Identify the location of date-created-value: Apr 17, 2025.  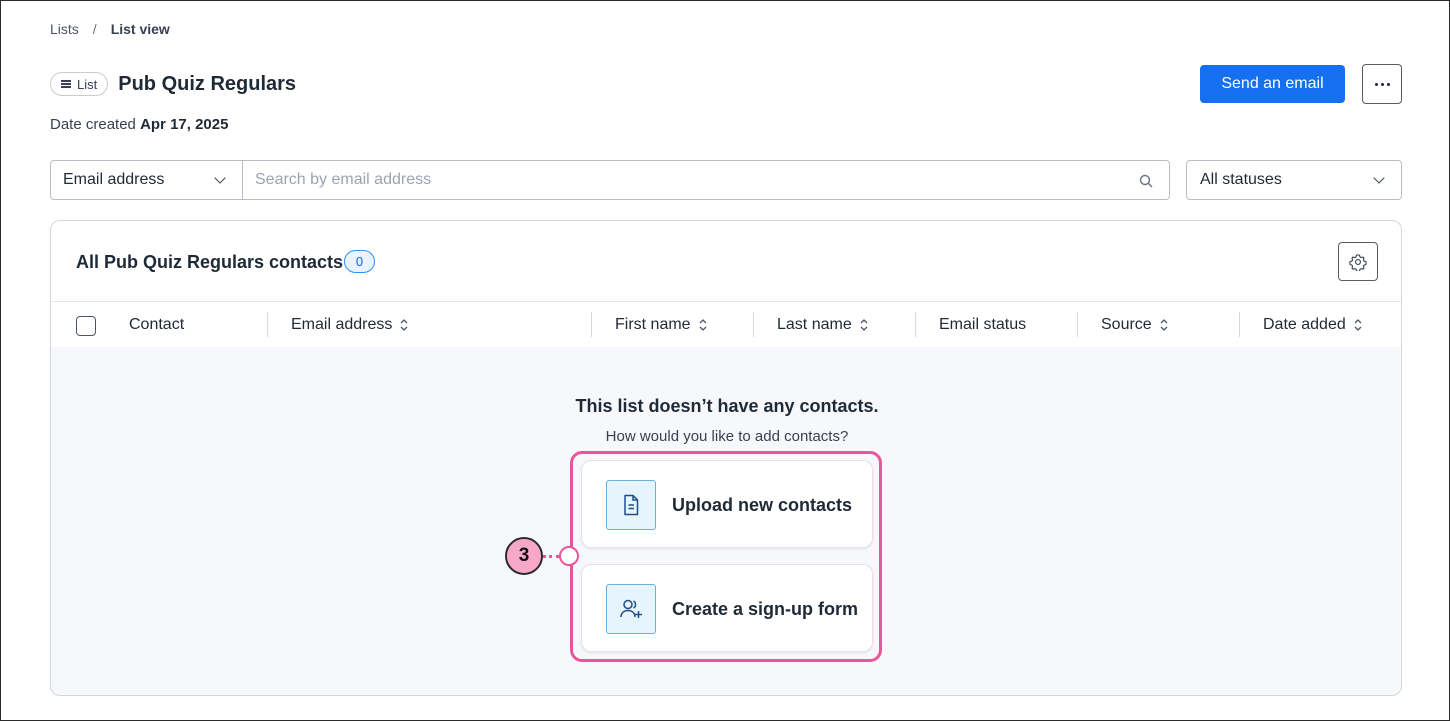
(184, 124).